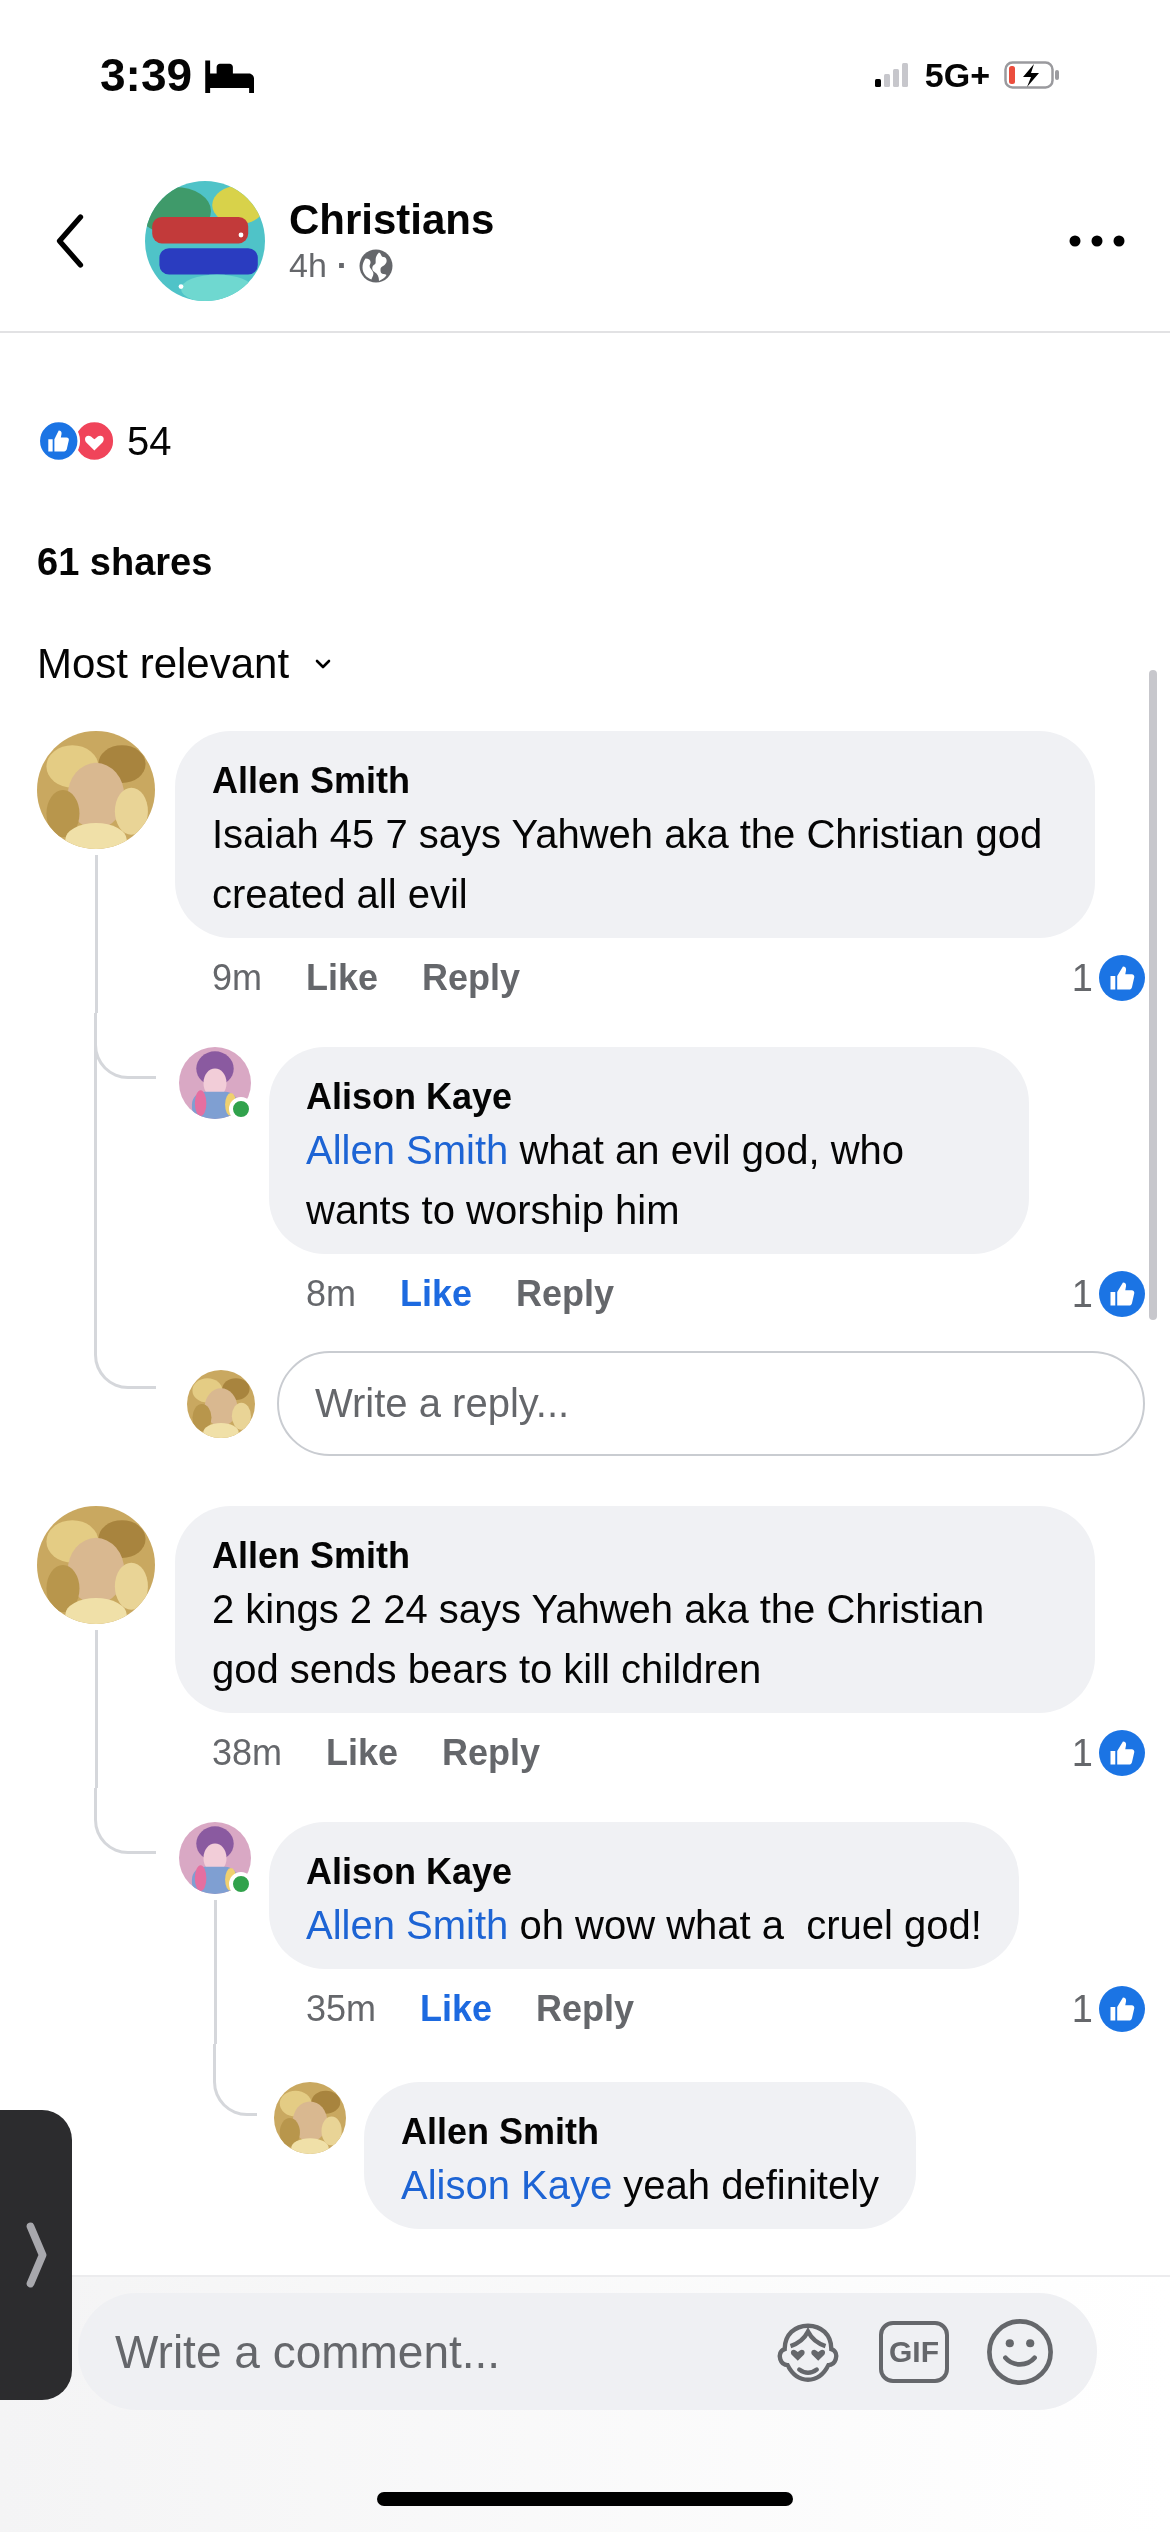  What do you see at coordinates (331, 1294) in the screenshot?
I see `comment-time: 8m` at bounding box center [331, 1294].